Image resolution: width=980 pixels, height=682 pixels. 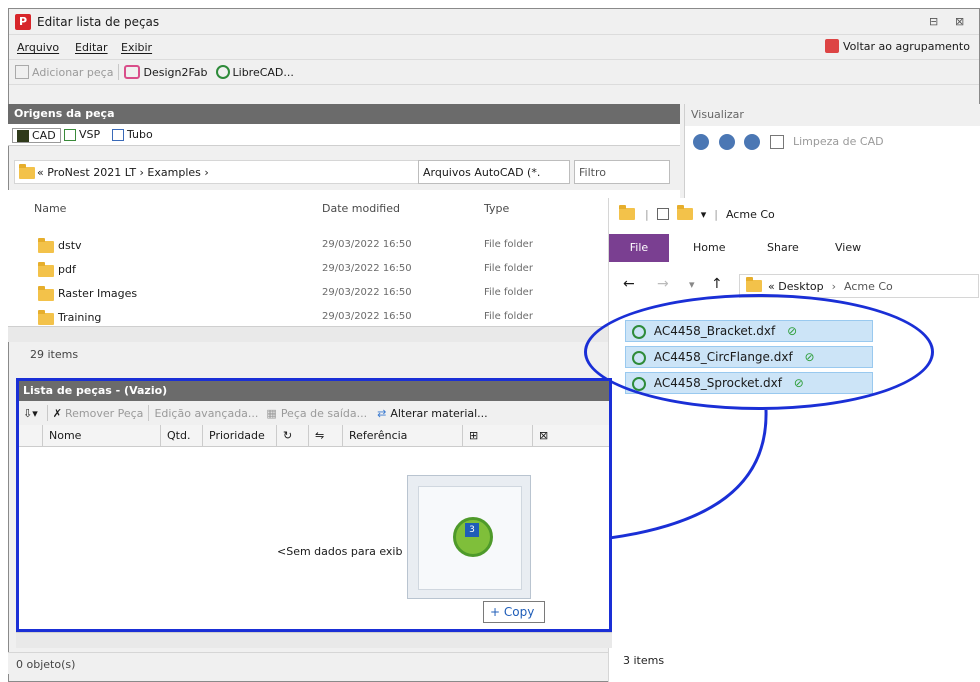 What do you see at coordinates (102, 436) in the screenshot?
I see `col-nome: Nome` at bounding box center [102, 436].